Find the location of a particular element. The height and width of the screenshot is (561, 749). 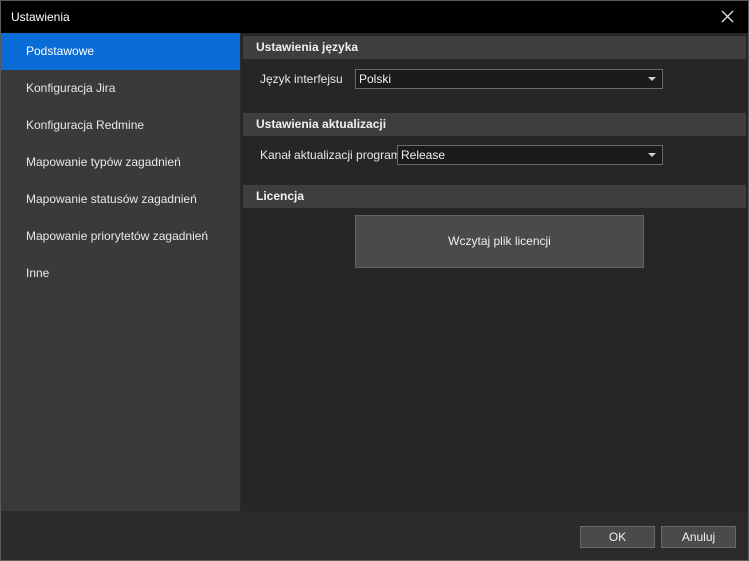

language-select-value: Polski is located at coordinates (375, 79).